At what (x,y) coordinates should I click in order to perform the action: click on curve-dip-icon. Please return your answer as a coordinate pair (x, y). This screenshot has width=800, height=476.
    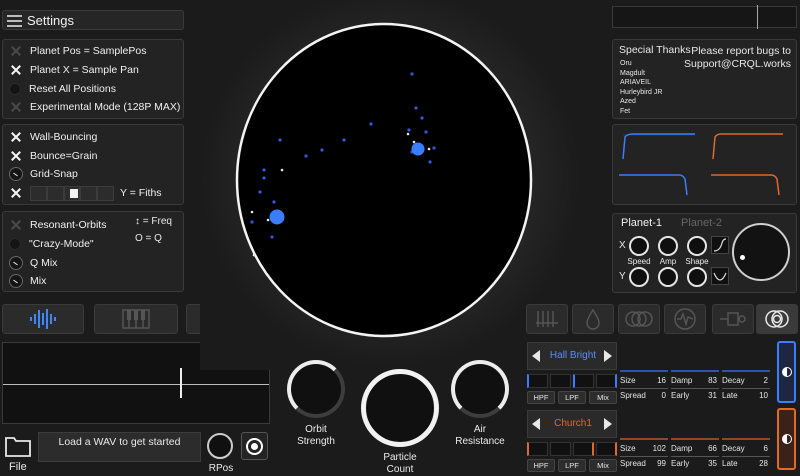
    Looking at the image, I should click on (720, 276).